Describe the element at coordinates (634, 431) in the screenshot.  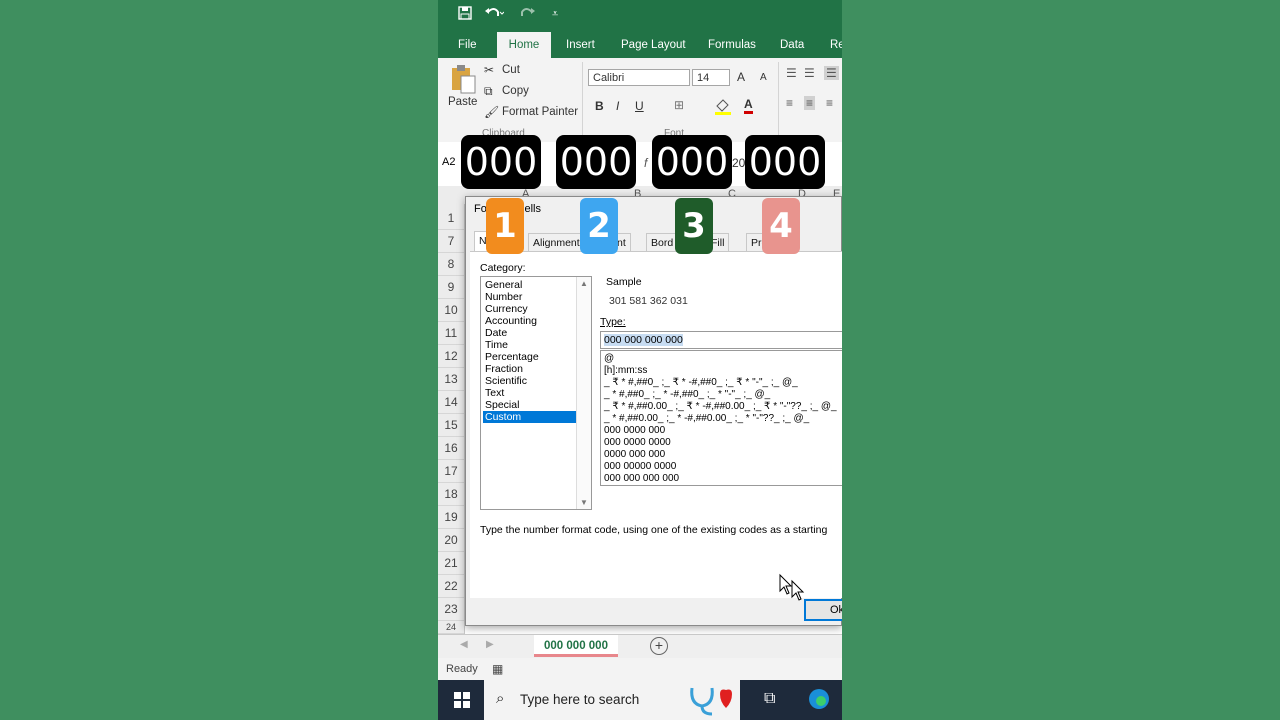
I see `format-item: 000 0000 000` at that location.